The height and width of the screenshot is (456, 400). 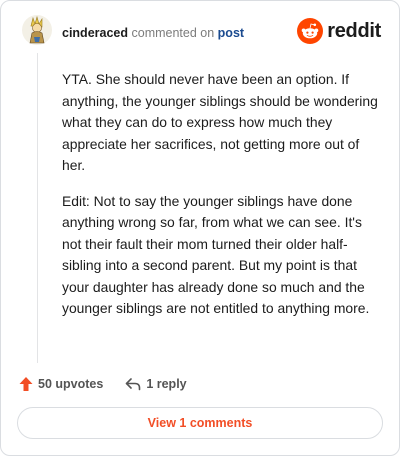 What do you see at coordinates (37, 30) in the screenshot?
I see `avatar-icon` at bounding box center [37, 30].